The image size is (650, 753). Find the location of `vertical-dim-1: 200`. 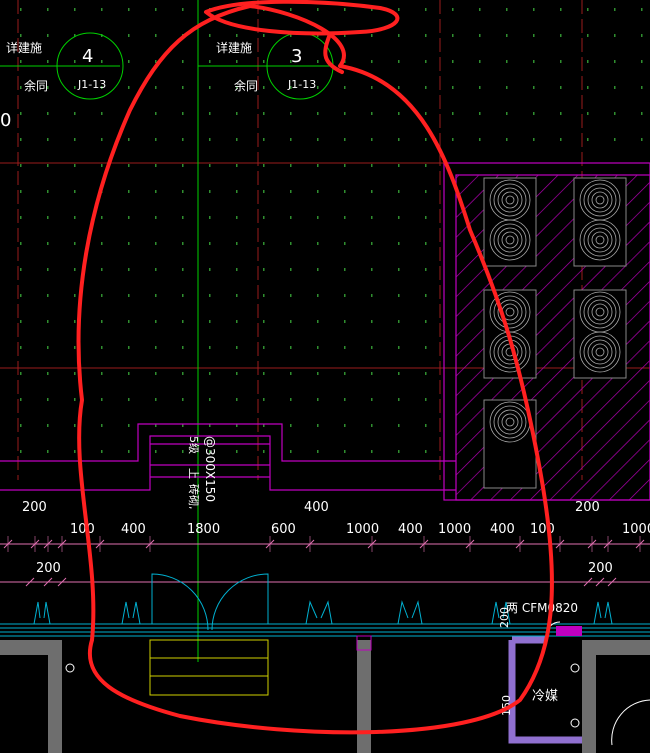

vertical-dim-1: 200 is located at coordinates (504, 617).